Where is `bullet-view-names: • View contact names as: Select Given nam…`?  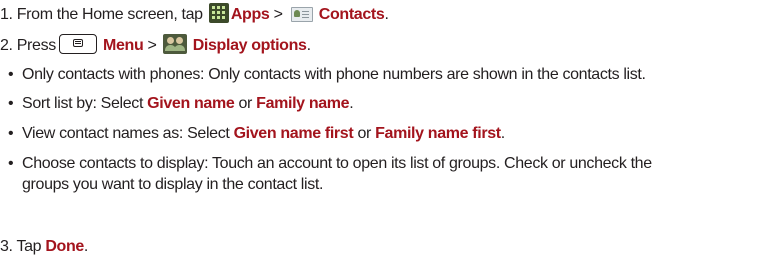 bullet-view-names: • View contact names as: Select Given nam… is located at coordinates (256, 134).